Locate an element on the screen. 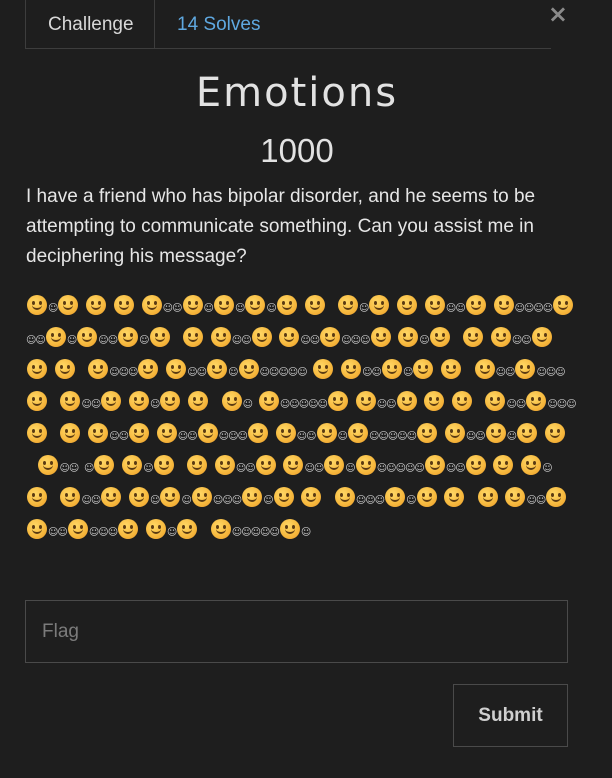  tab-solves: 14 Solves is located at coordinates (218, 24).